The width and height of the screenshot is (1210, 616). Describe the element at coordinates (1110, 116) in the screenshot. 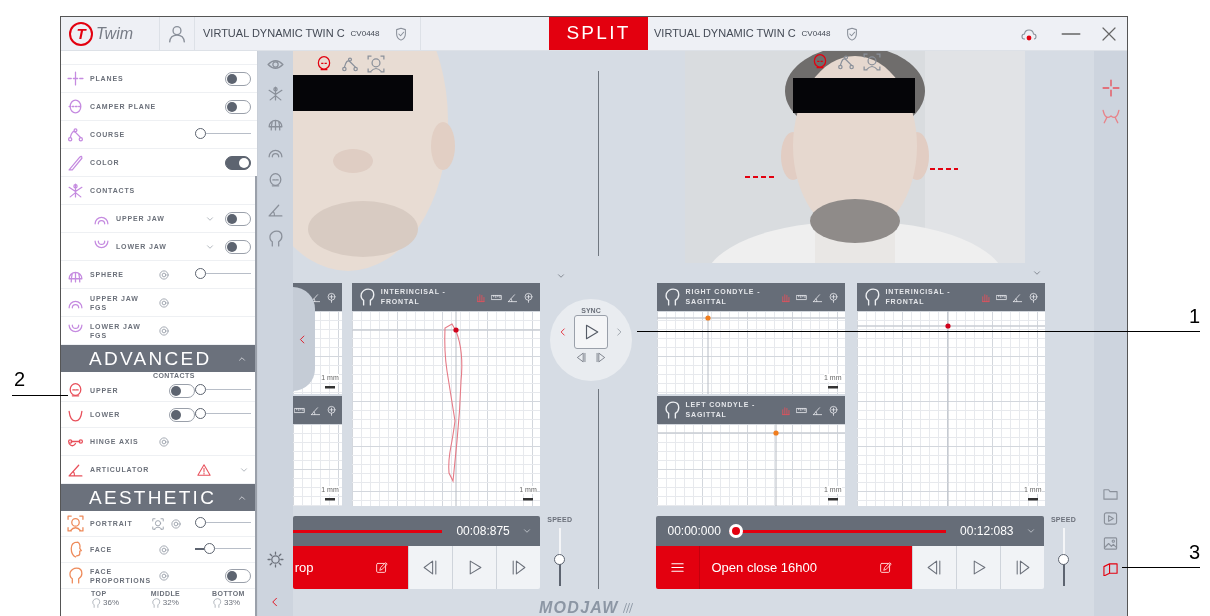

I see `jaw-icon` at that location.